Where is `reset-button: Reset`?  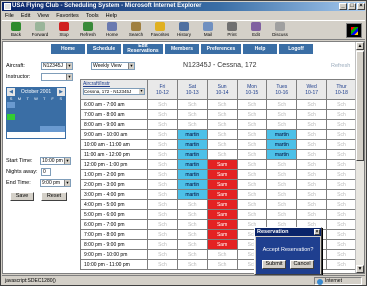 reset-button: Reset is located at coordinates (54, 196).